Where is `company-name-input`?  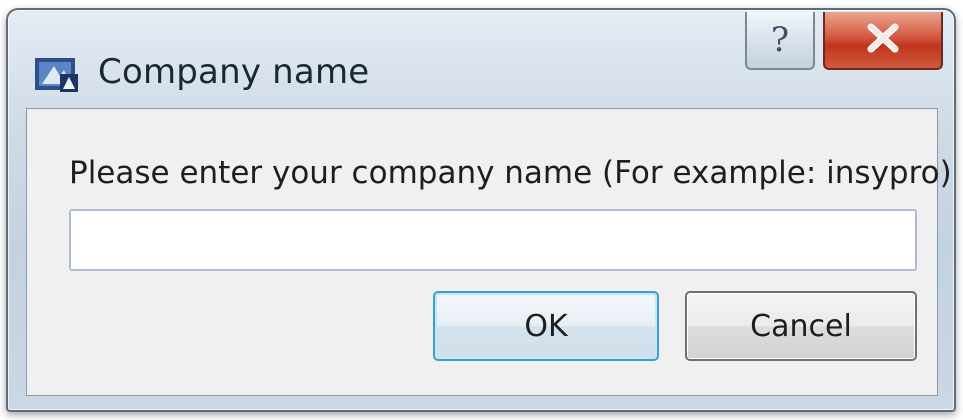
company-name-input is located at coordinates (493, 240).